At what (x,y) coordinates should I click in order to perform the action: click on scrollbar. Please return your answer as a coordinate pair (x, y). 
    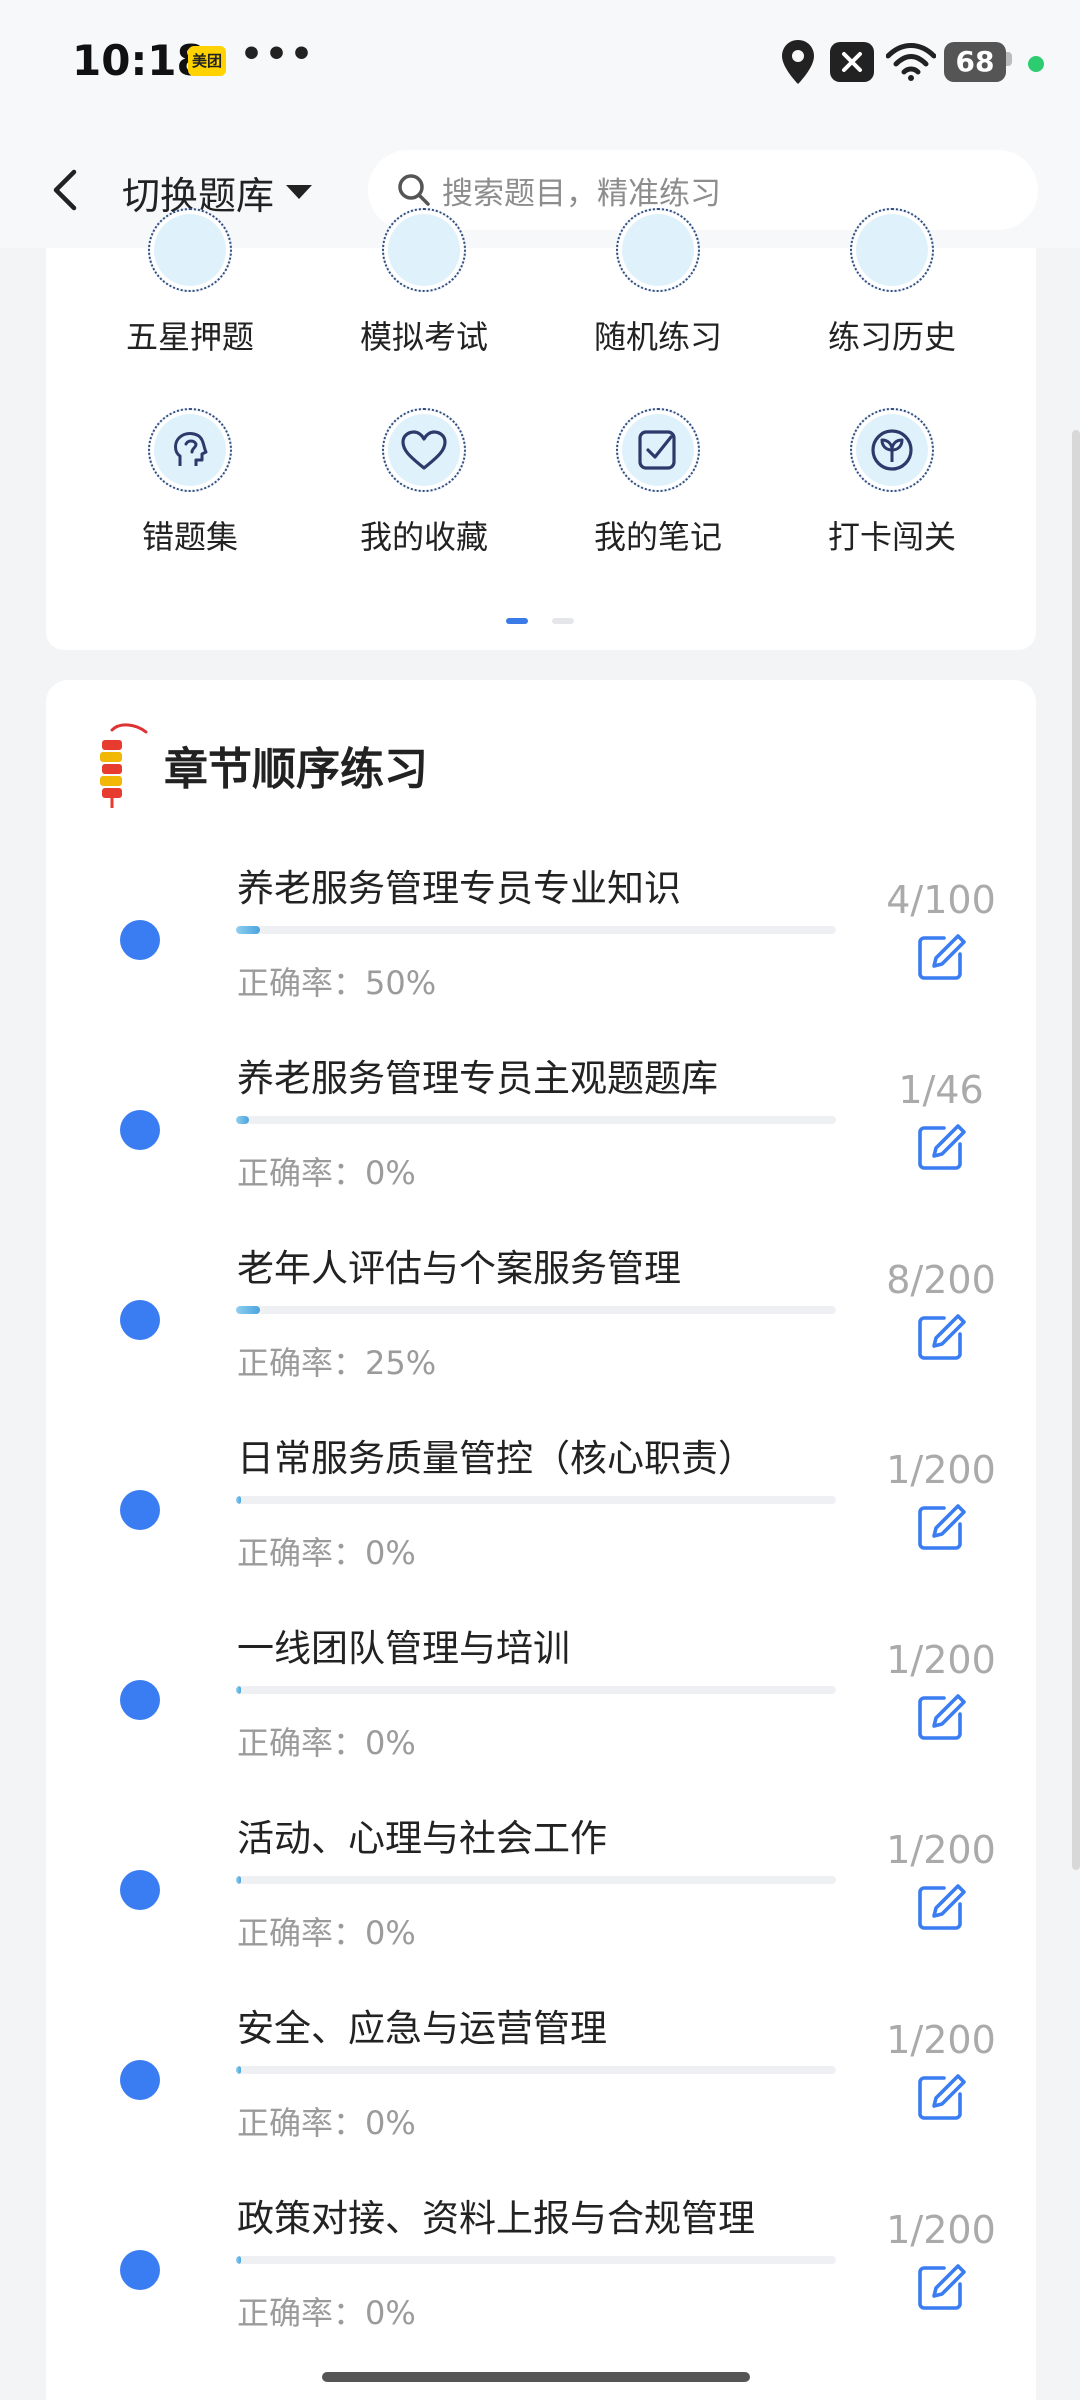
    Looking at the image, I should click on (1076, 1150).